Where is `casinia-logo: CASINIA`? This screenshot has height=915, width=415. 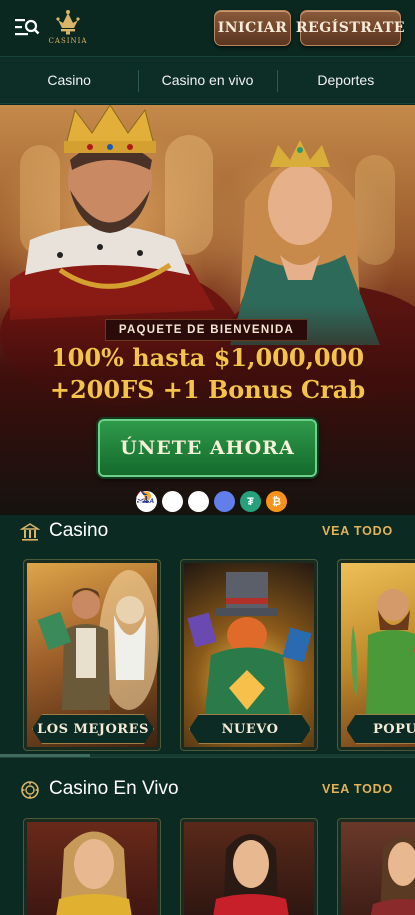 casinia-logo: CASINIA is located at coordinates (68, 28).